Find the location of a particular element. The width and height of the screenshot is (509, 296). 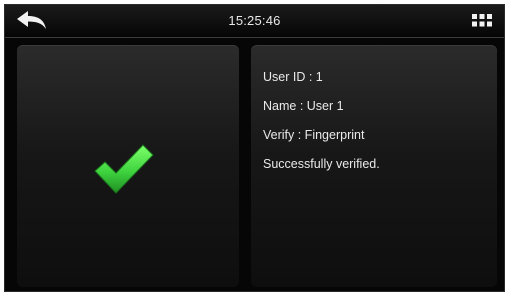

clock-time: 15:25:46 is located at coordinates (254, 20).